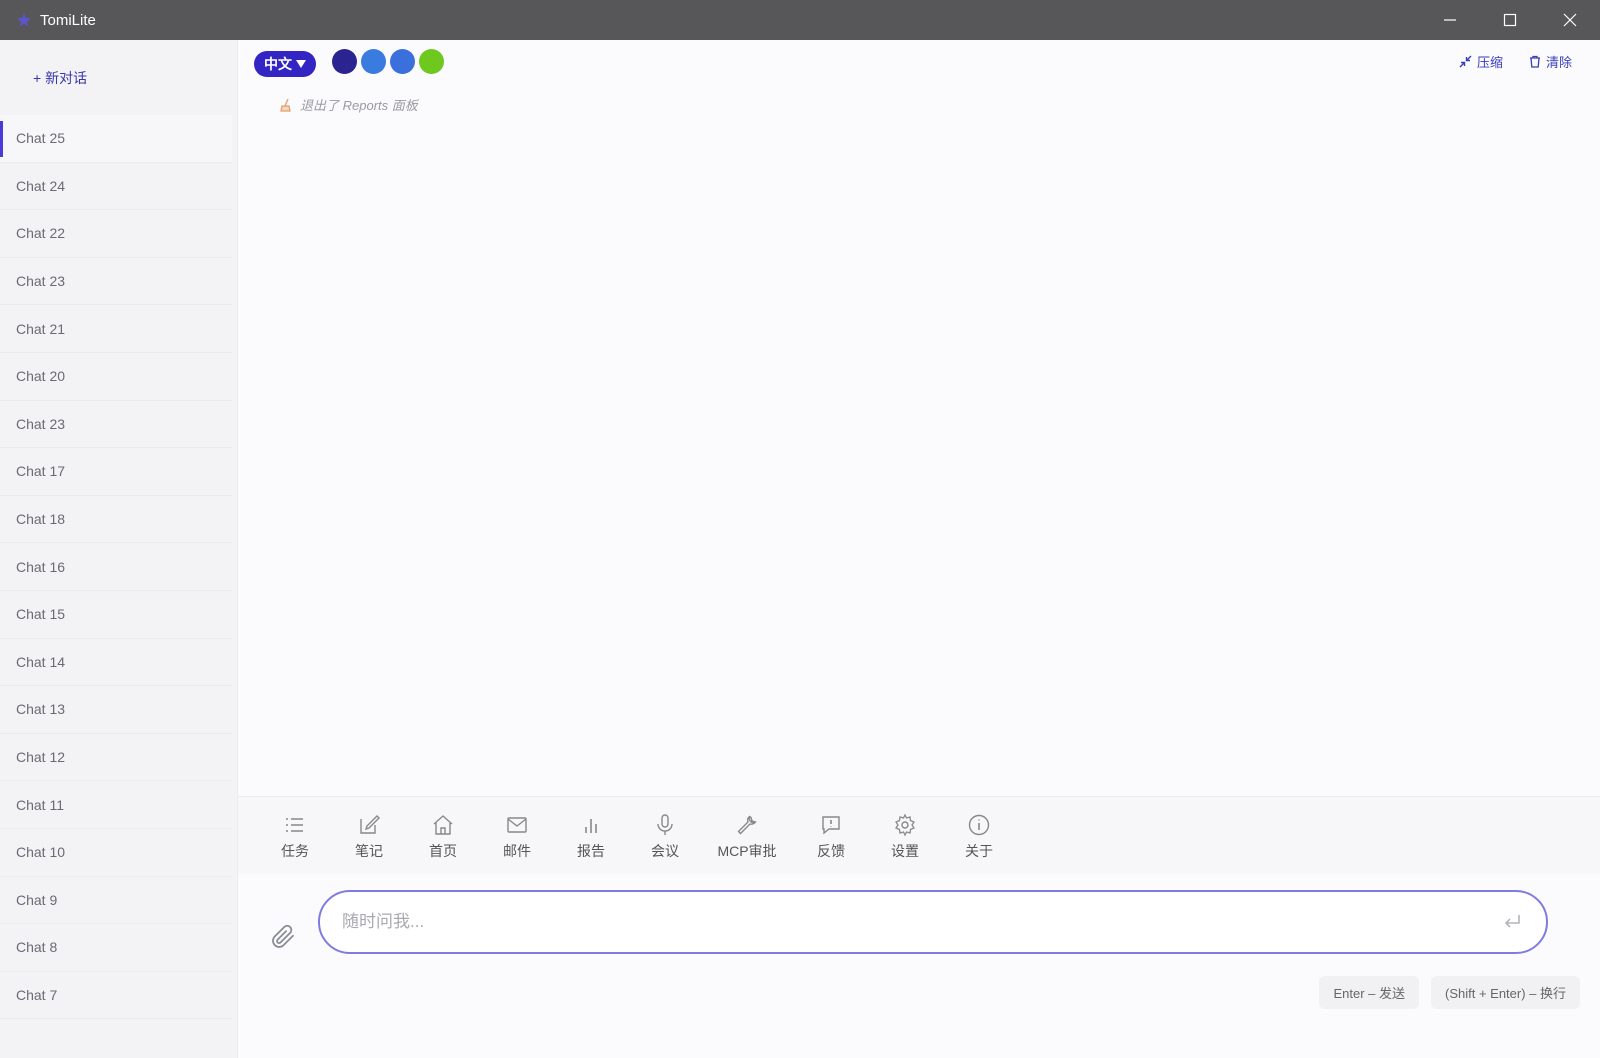  I want to click on clear-label: 清除, so click(1558, 62).